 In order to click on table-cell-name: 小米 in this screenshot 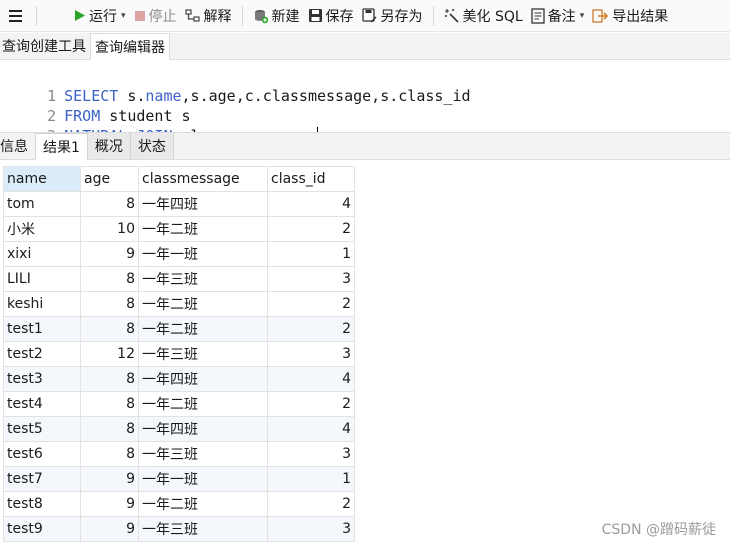, I will do `click(42, 229)`.